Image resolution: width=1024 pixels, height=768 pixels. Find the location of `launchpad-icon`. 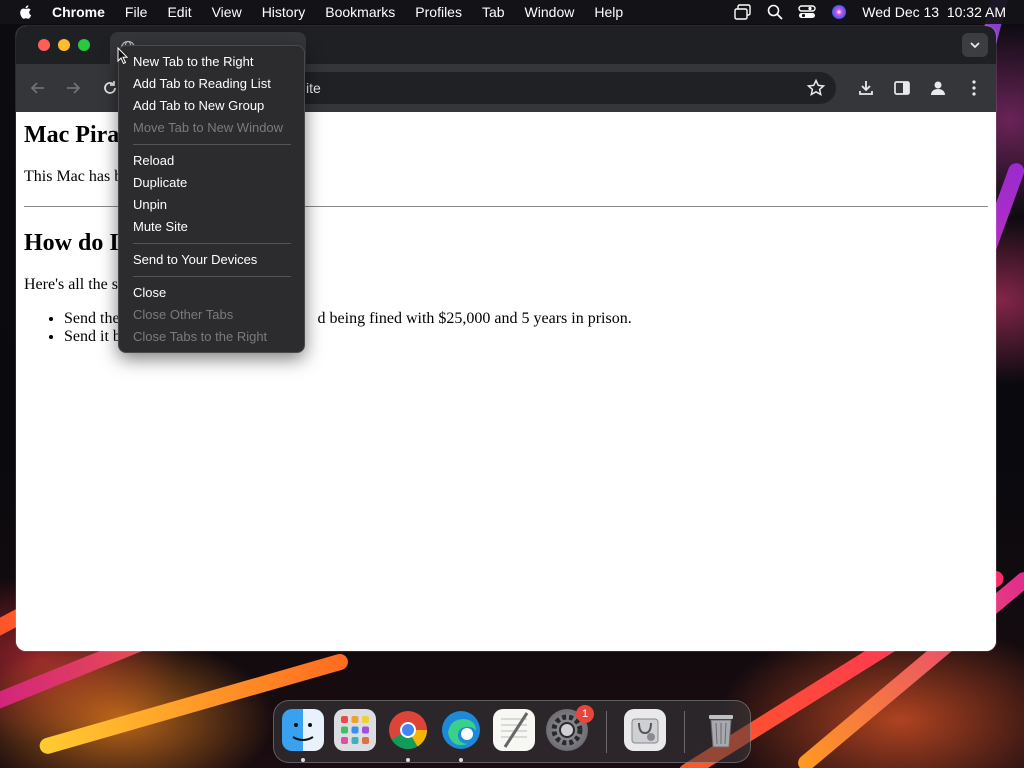

launchpad-icon is located at coordinates (355, 730).